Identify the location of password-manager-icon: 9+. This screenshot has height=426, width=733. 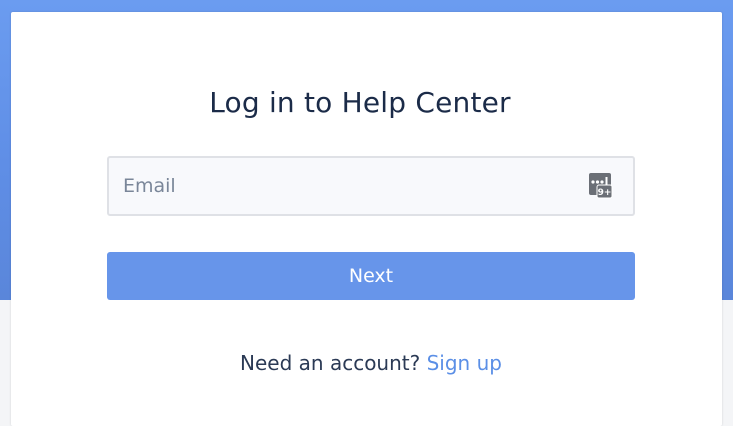
(601, 186).